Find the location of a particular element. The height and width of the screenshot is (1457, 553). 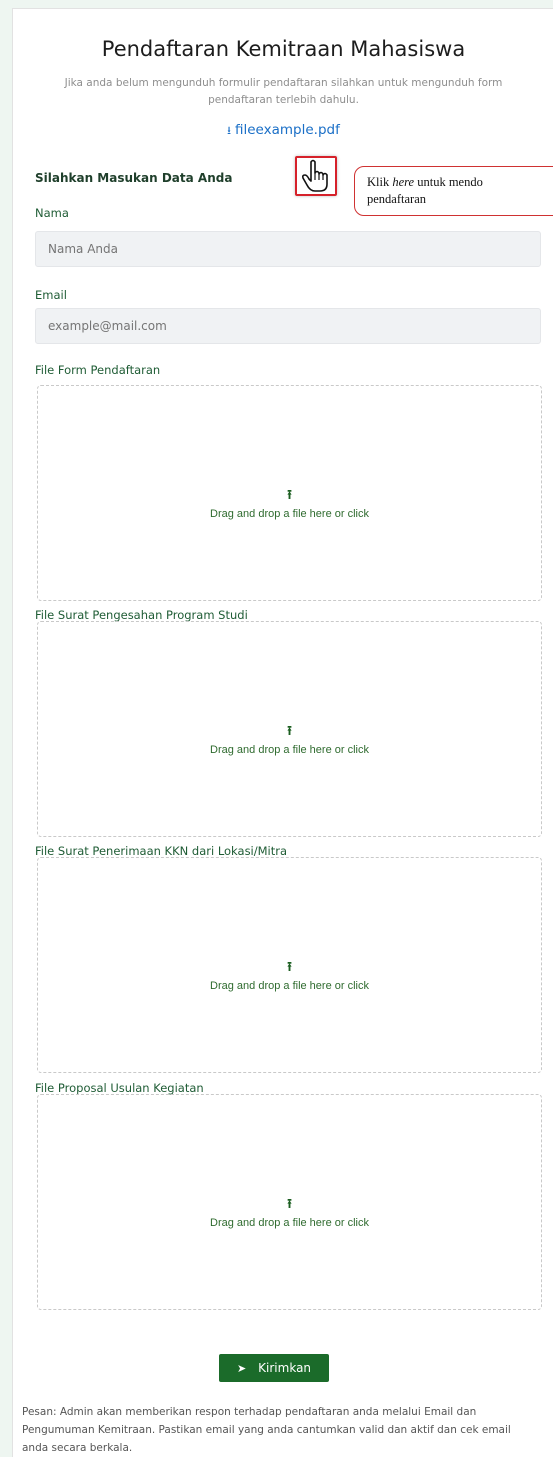

tutorial-tooltip: Klik here untuk mendo pendaftaran is located at coordinates (453, 191).